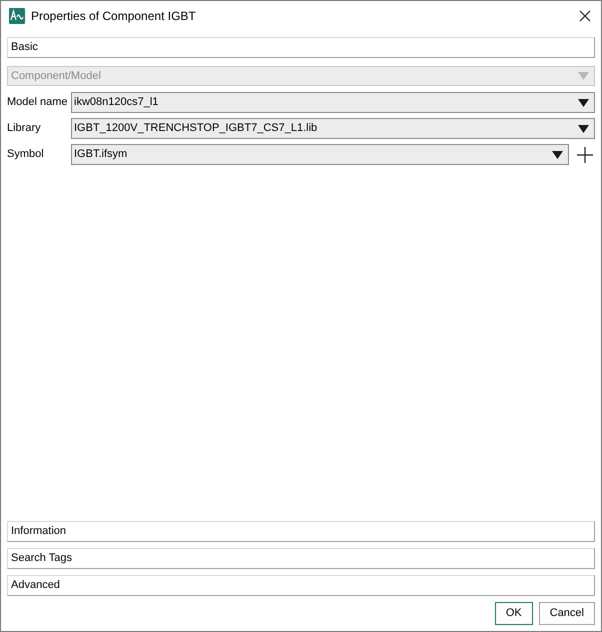 The width and height of the screenshot is (602, 632). Describe the element at coordinates (320, 154) in the screenshot. I see `dropdown-field: IGBT.ifsym` at that location.